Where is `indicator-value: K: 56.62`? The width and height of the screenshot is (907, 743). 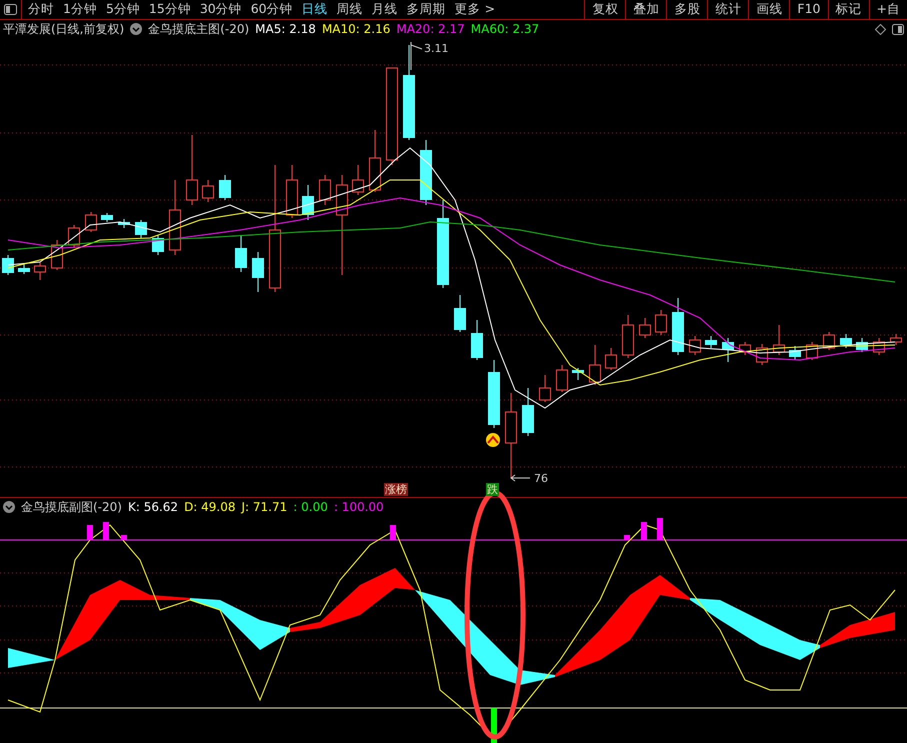
indicator-value: K: 56.62 is located at coordinates (153, 507).